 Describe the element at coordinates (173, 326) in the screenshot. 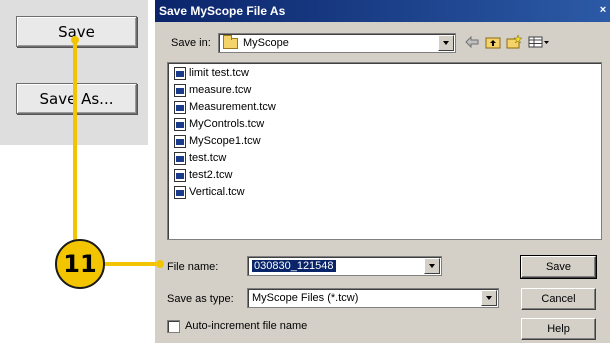

I see `auto-increment-checkbox` at that location.